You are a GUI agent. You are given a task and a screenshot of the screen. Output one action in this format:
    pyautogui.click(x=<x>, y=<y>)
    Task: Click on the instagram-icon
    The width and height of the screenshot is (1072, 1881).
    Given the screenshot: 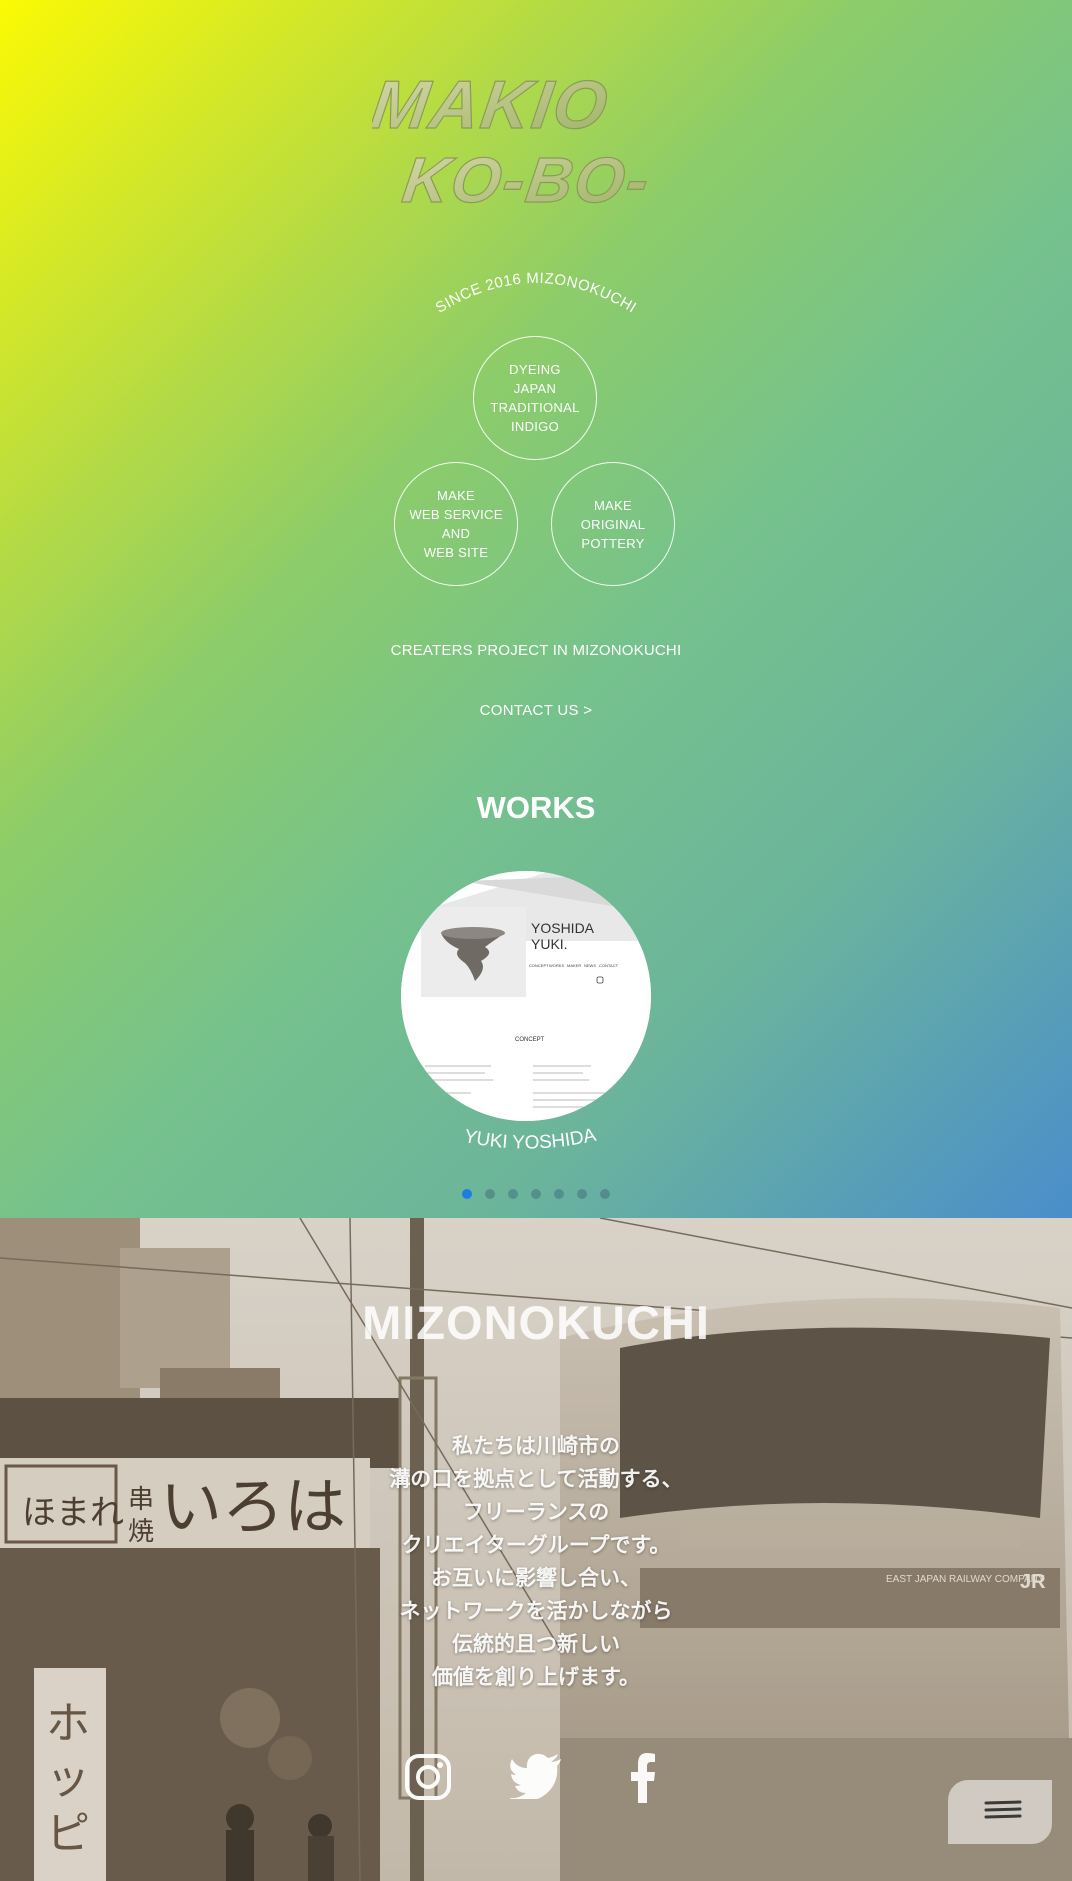 What is the action you would take?
    pyautogui.click(x=428, y=1777)
    